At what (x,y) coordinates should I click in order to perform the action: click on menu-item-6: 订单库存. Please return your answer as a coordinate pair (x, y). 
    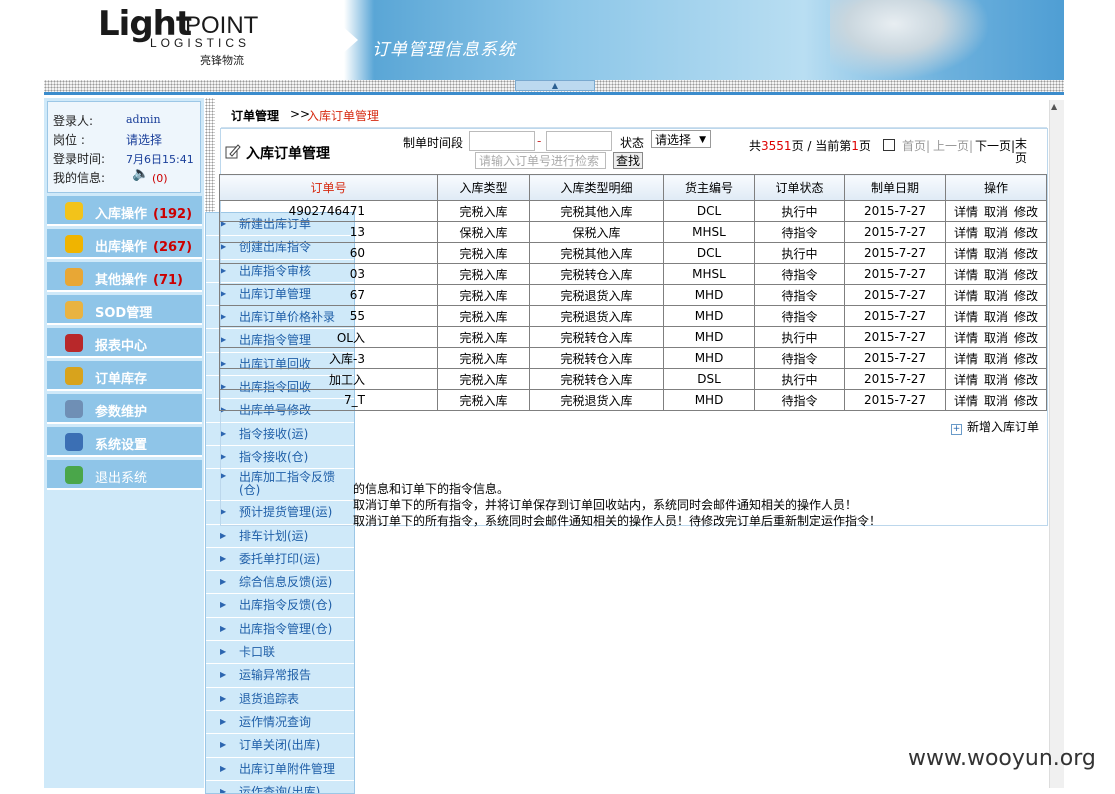
    Looking at the image, I should click on (124, 376).